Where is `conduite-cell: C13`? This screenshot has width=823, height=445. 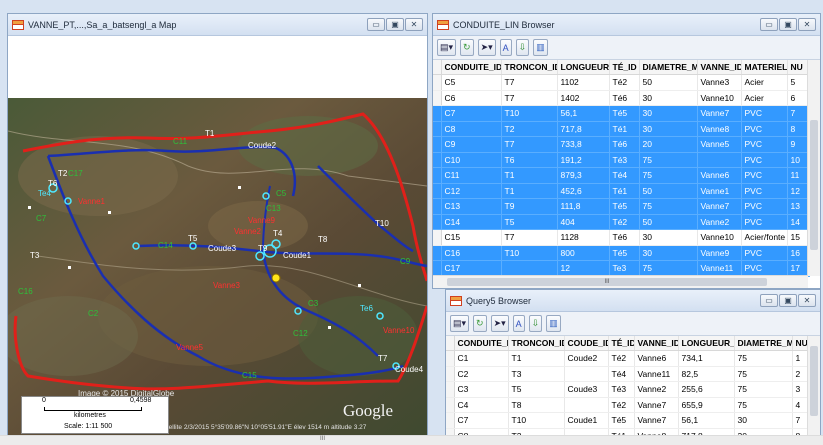
conduite-cell: C13 is located at coordinates (471, 206).